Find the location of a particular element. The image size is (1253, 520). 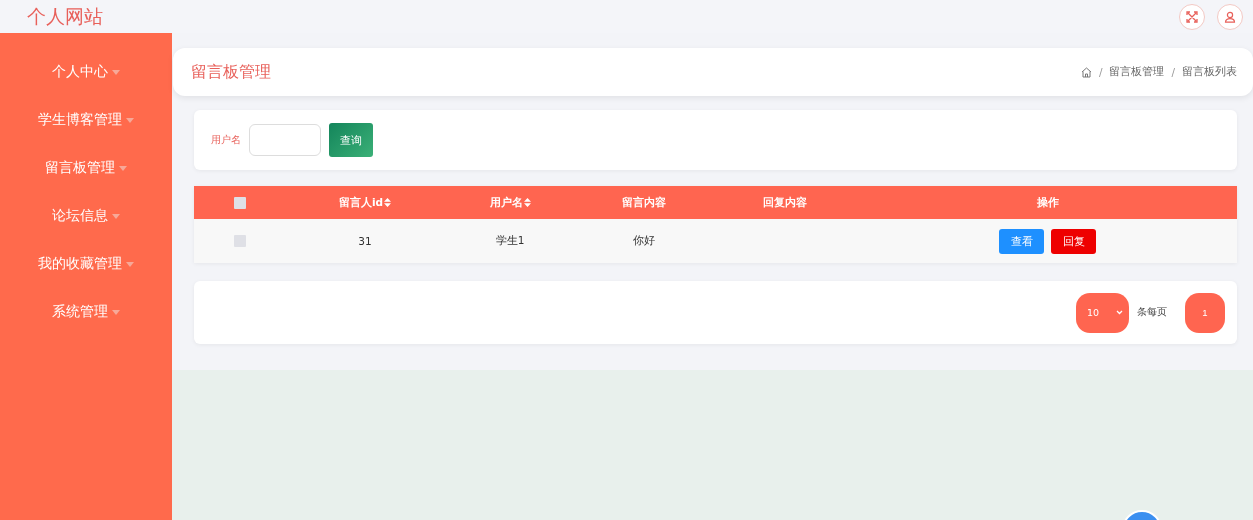

table-cell: 31 is located at coordinates (365, 241).